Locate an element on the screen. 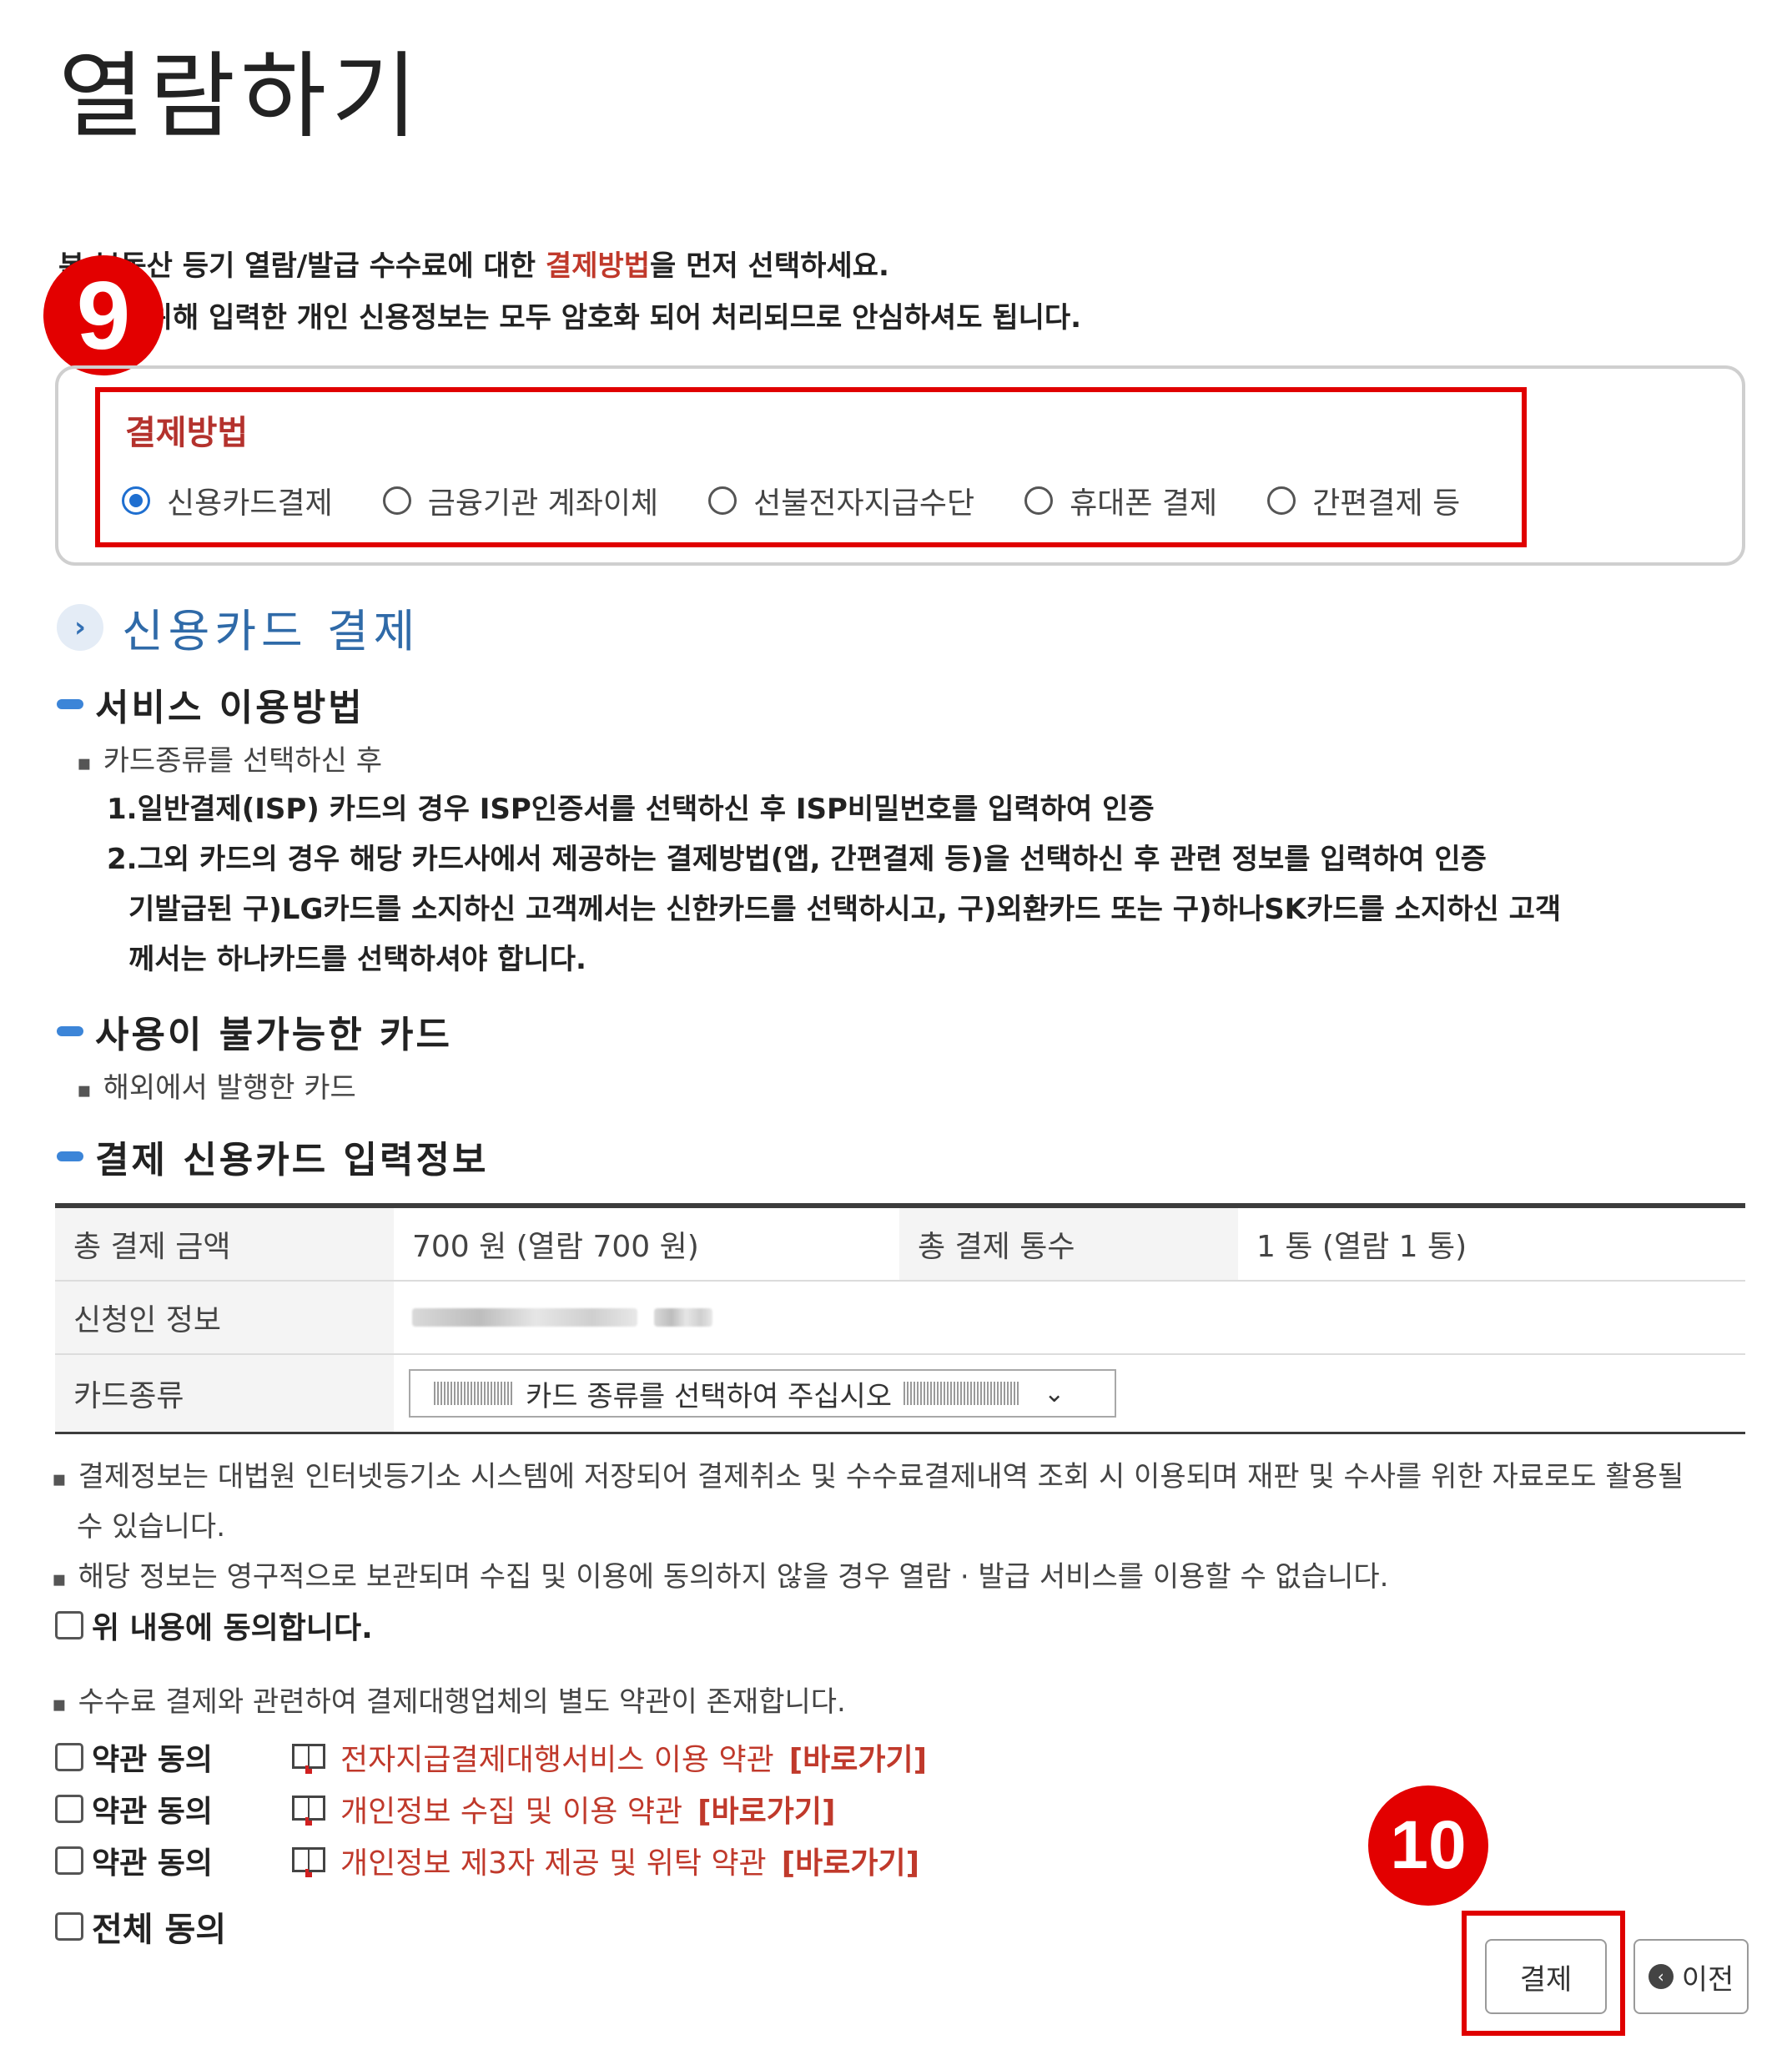  agree-all-label: 전체 동의 is located at coordinates (159, 1930).